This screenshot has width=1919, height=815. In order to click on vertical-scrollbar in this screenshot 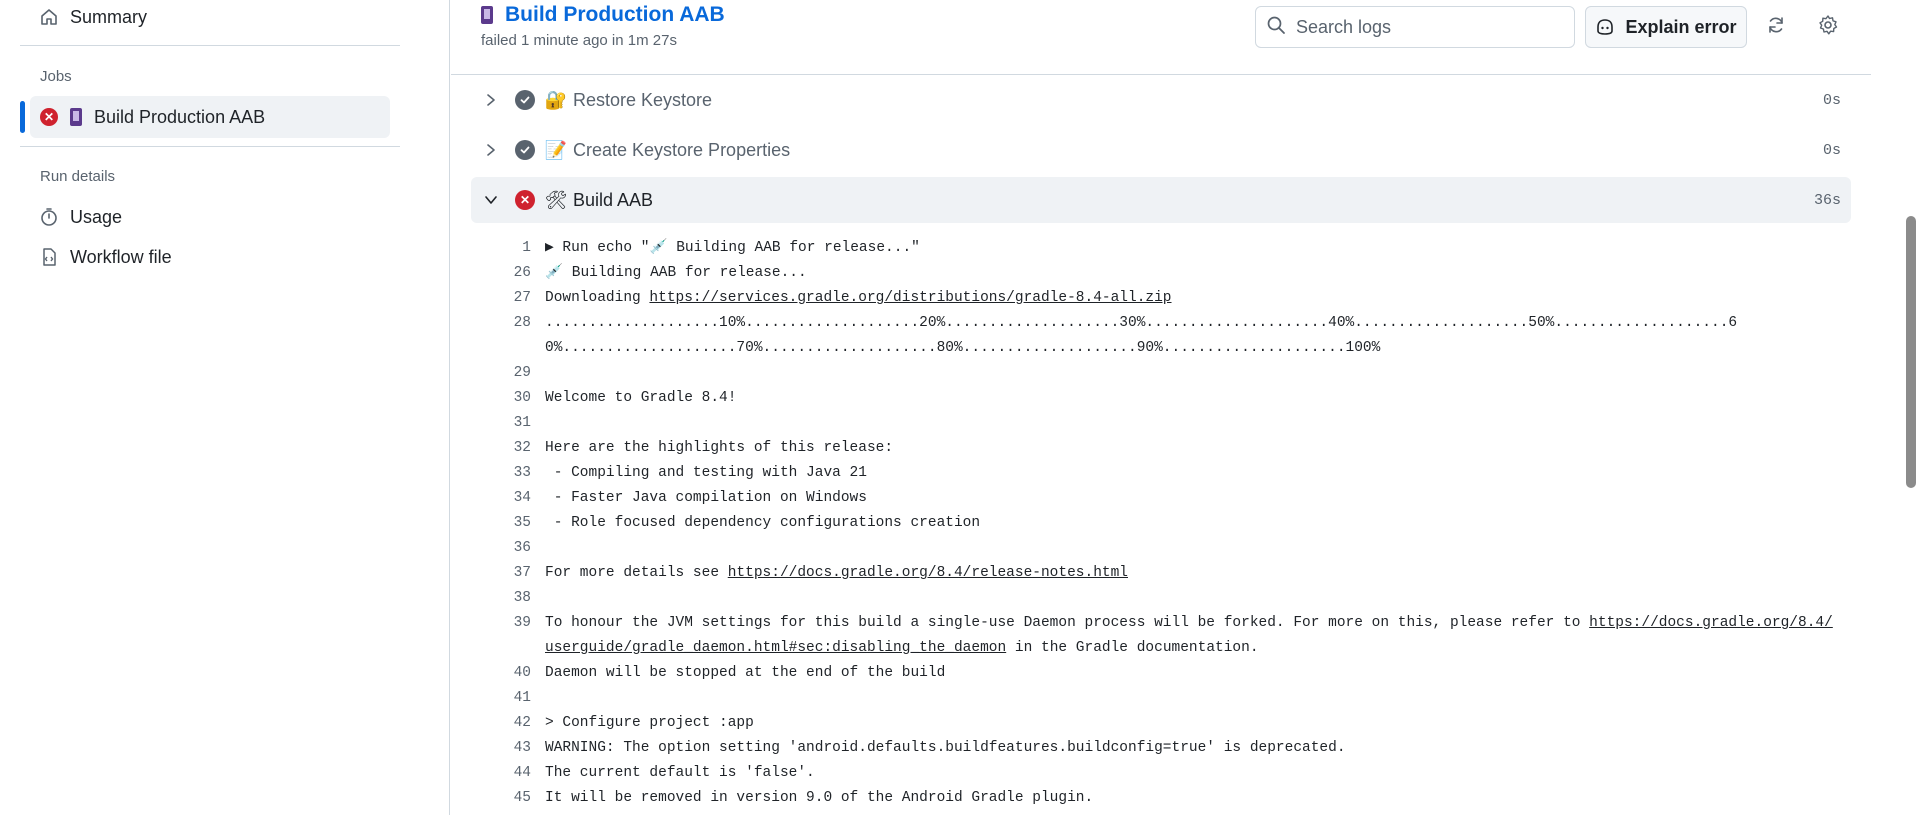, I will do `click(1911, 407)`.